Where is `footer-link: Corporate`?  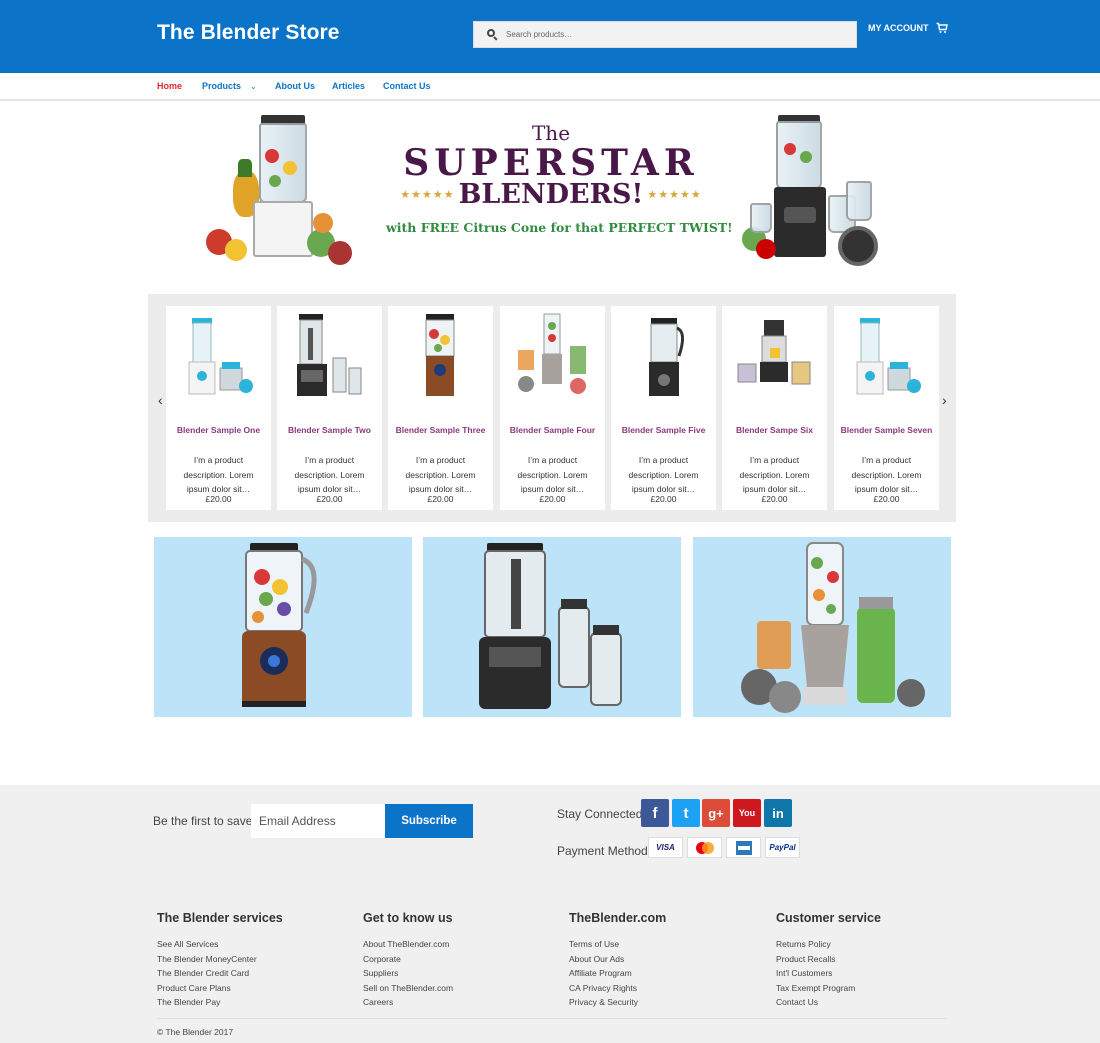 footer-link: Corporate is located at coordinates (408, 959).